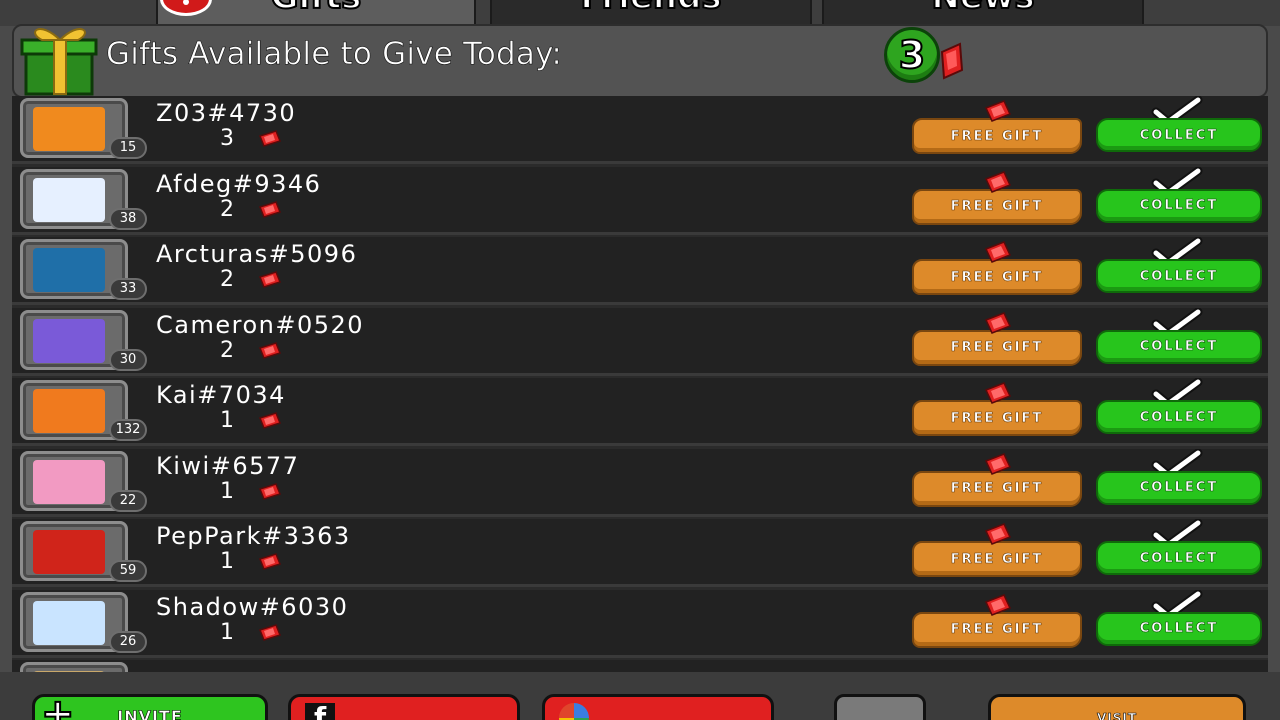 The width and height of the screenshot is (1280, 720). I want to click on pumpkin-avatar, so click(69, 411).